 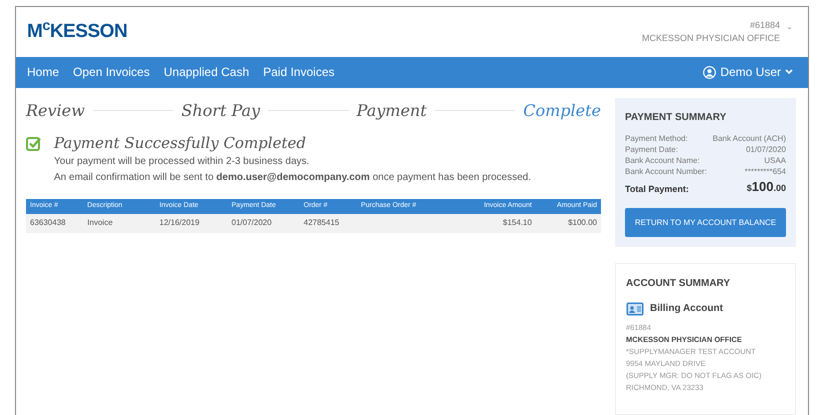 What do you see at coordinates (179, 222) in the screenshot?
I see `table-cell: 12/16/2019` at bounding box center [179, 222].